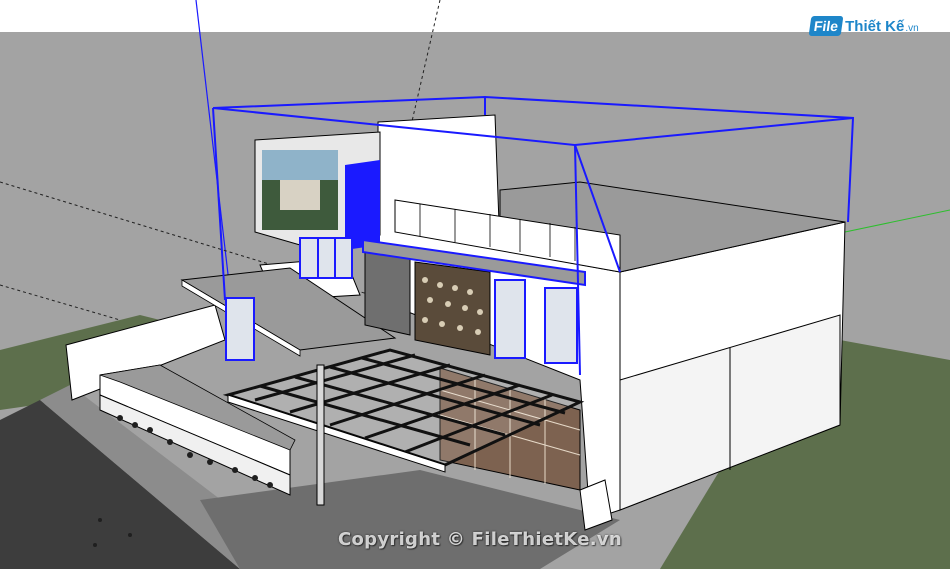 The image size is (950, 569). Describe the element at coordinates (300, 195) in the screenshot. I see `facade-photo-house` at that location.